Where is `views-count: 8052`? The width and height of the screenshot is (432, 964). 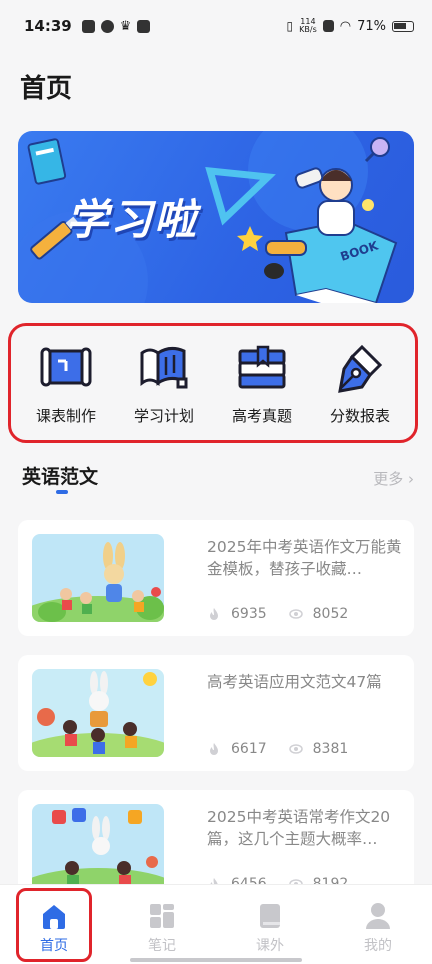 views-count: 8052 is located at coordinates (330, 614).